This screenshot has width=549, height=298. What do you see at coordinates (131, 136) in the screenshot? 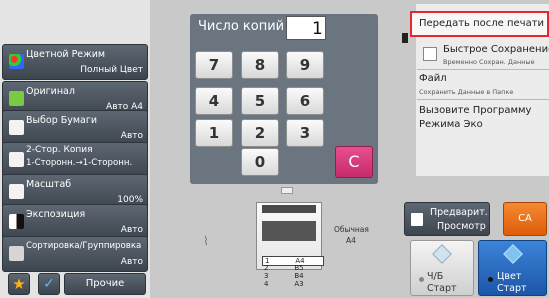
I see `paper-value: Авто` at bounding box center [131, 136].